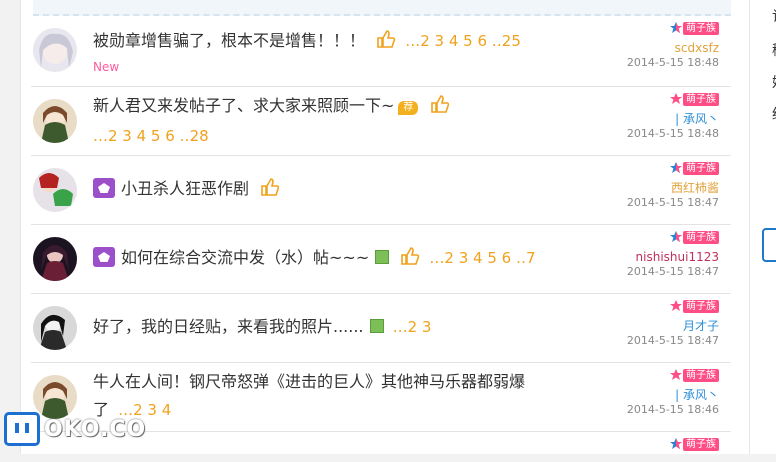  I want to click on sidebar-text: 稀, so click(774, 50).